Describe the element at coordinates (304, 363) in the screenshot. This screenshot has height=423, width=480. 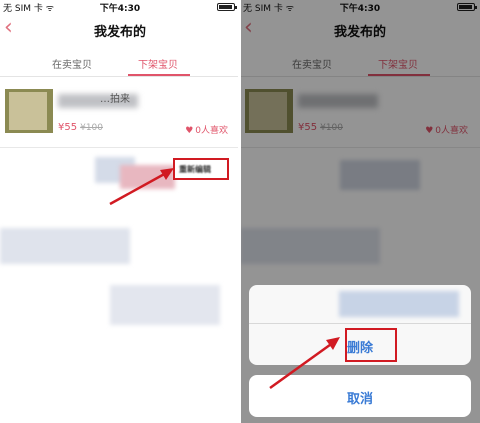
I see `annotation-arrow-right` at that location.